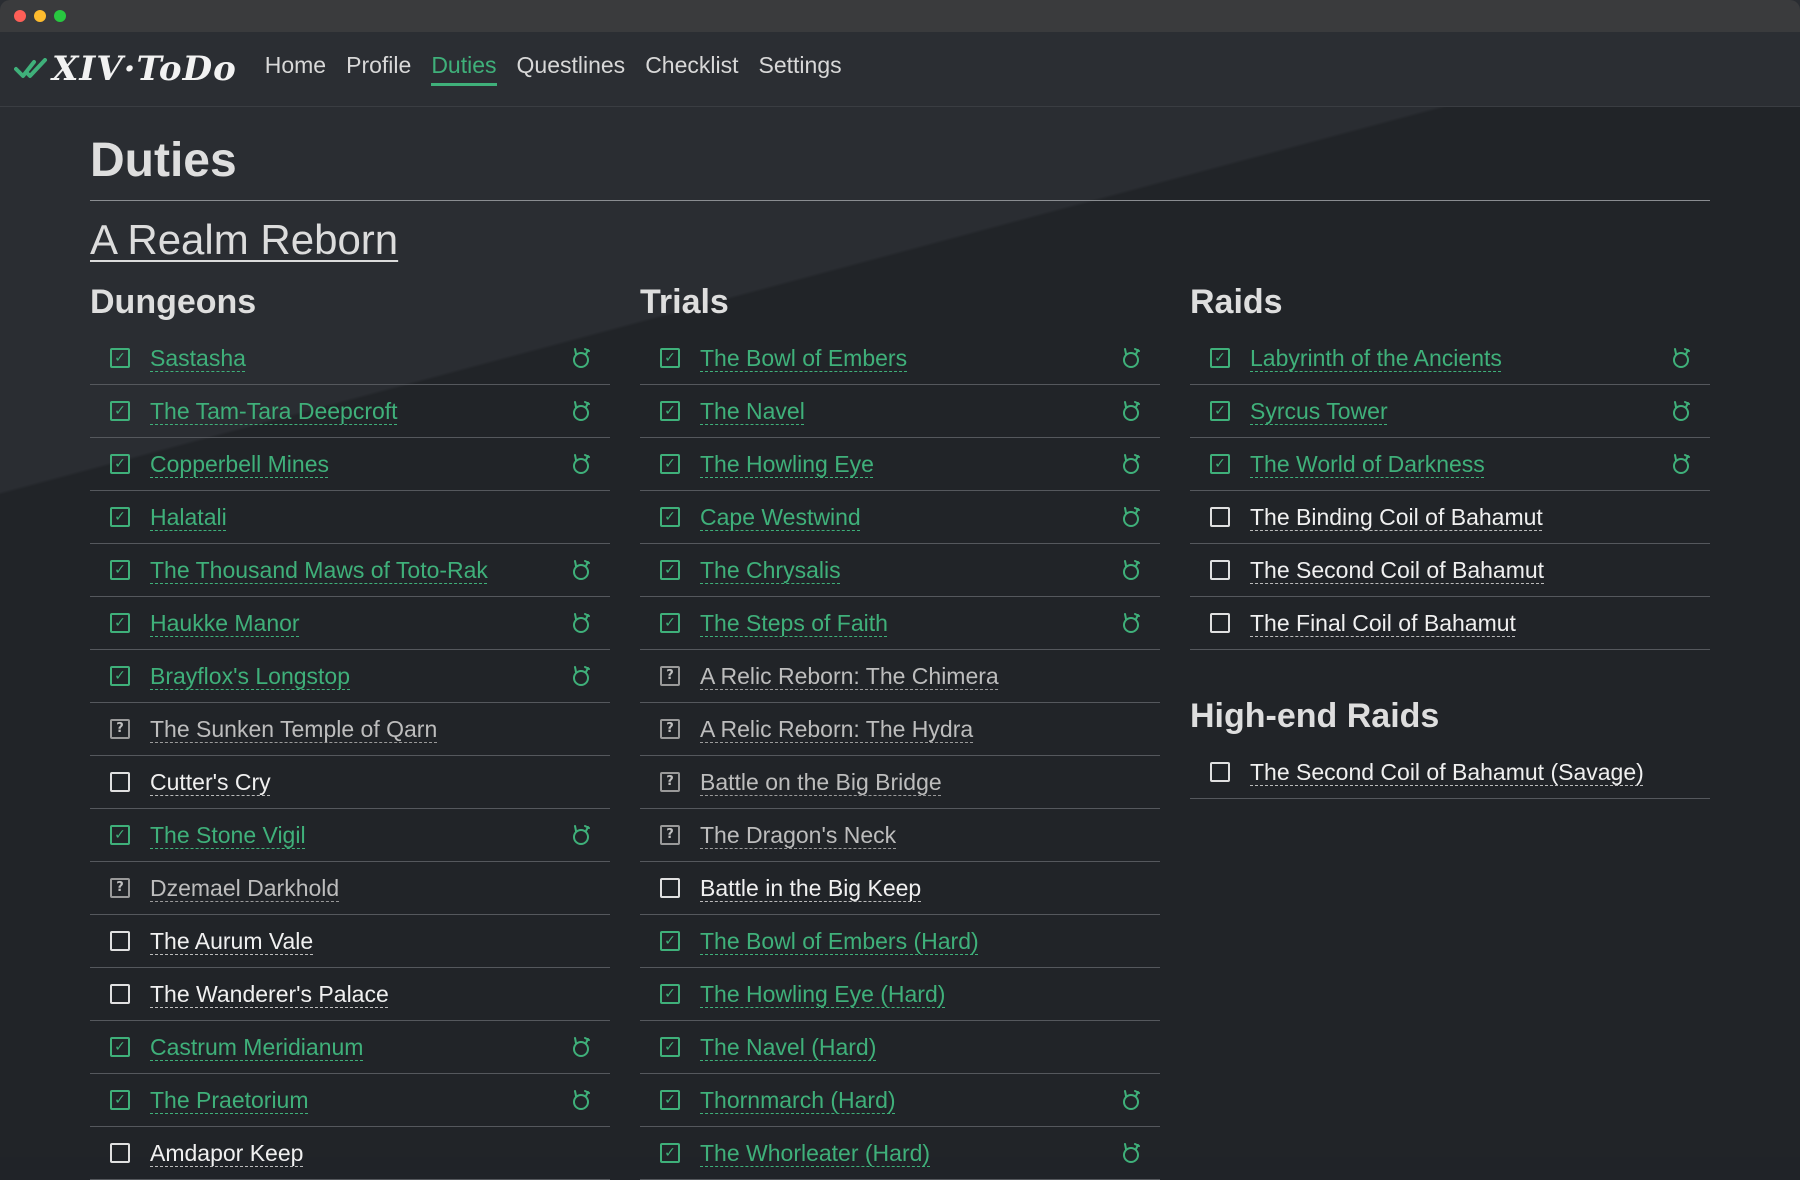 The width and height of the screenshot is (1800, 1180). I want to click on duty-name: A Relic Reborn: The Chimera, so click(849, 676).